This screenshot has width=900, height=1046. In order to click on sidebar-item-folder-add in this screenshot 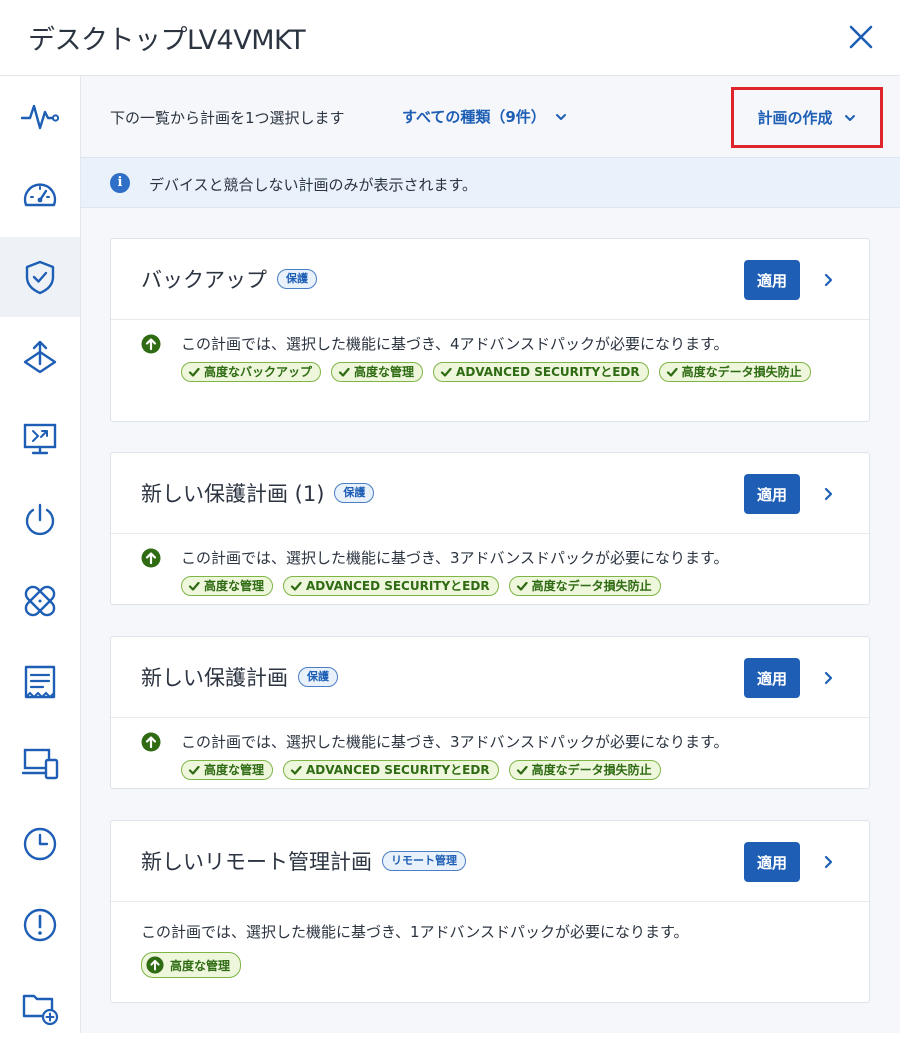, I will do `click(40, 1006)`.